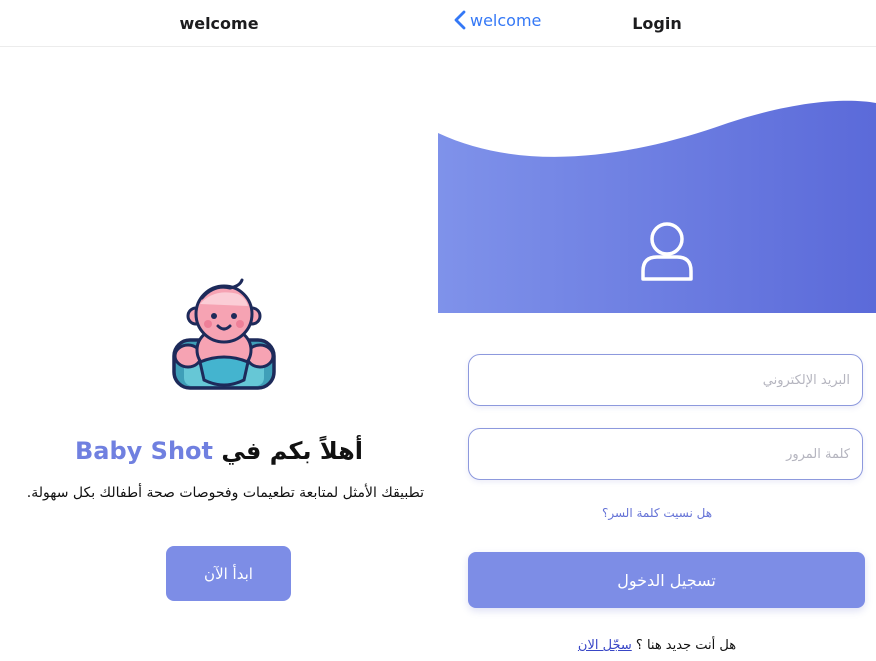 The height and width of the screenshot is (661, 876). Describe the element at coordinates (657, 513) in the screenshot. I see `forgot-password-link: هل نسيت كلمة السر؟` at that location.